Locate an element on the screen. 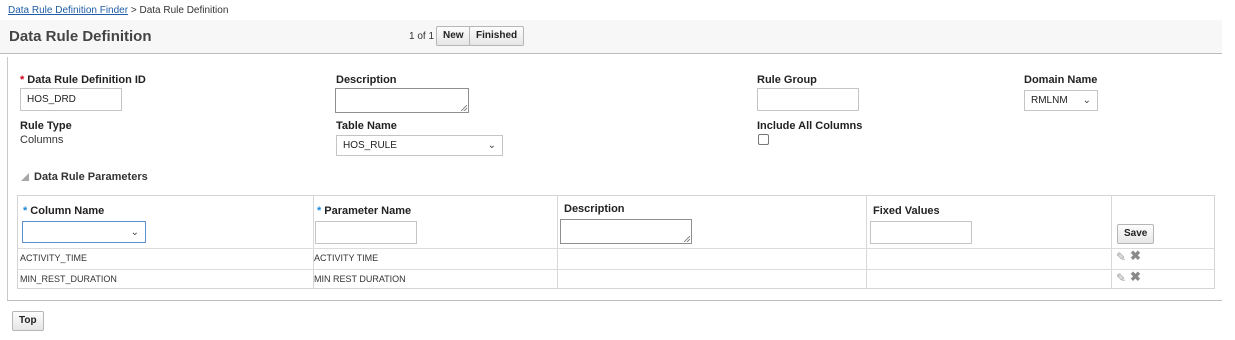 The width and height of the screenshot is (1235, 340). table-name-label: Table Name is located at coordinates (366, 126).